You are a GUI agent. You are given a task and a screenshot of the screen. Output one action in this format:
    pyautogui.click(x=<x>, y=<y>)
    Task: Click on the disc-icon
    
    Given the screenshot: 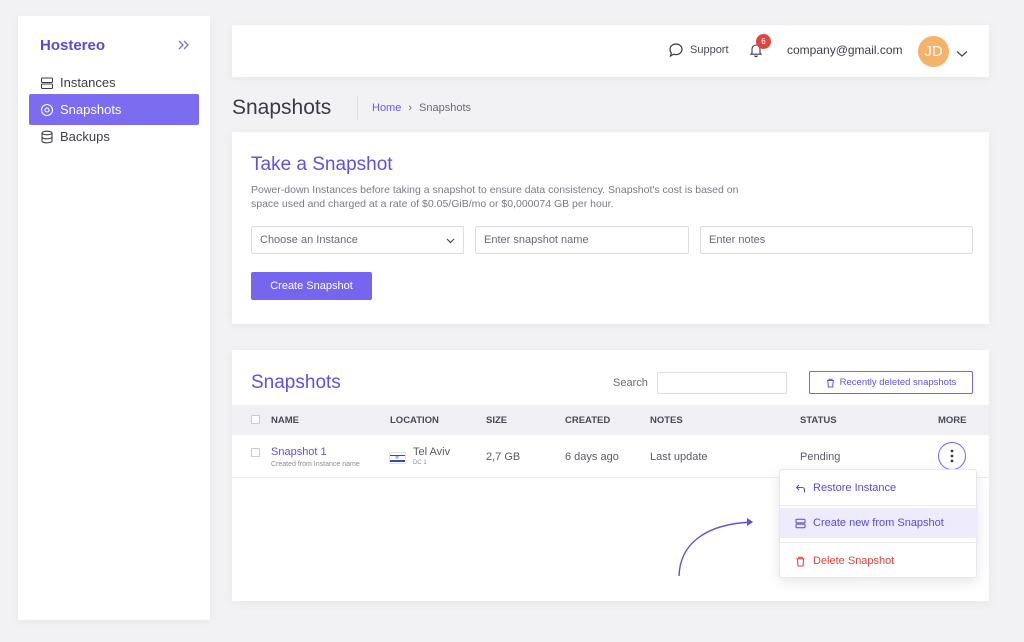 What is the action you would take?
    pyautogui.click(x=47, y=109)
    